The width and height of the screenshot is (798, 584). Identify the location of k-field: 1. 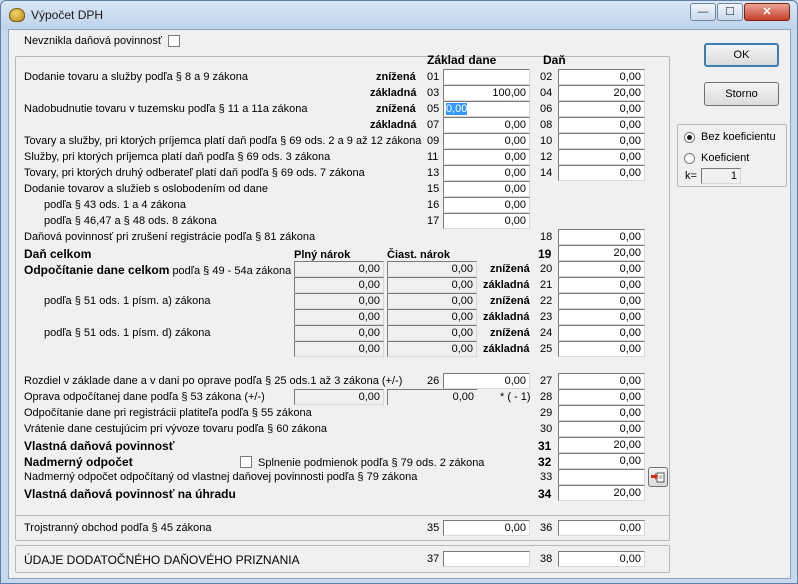
(721, 176).